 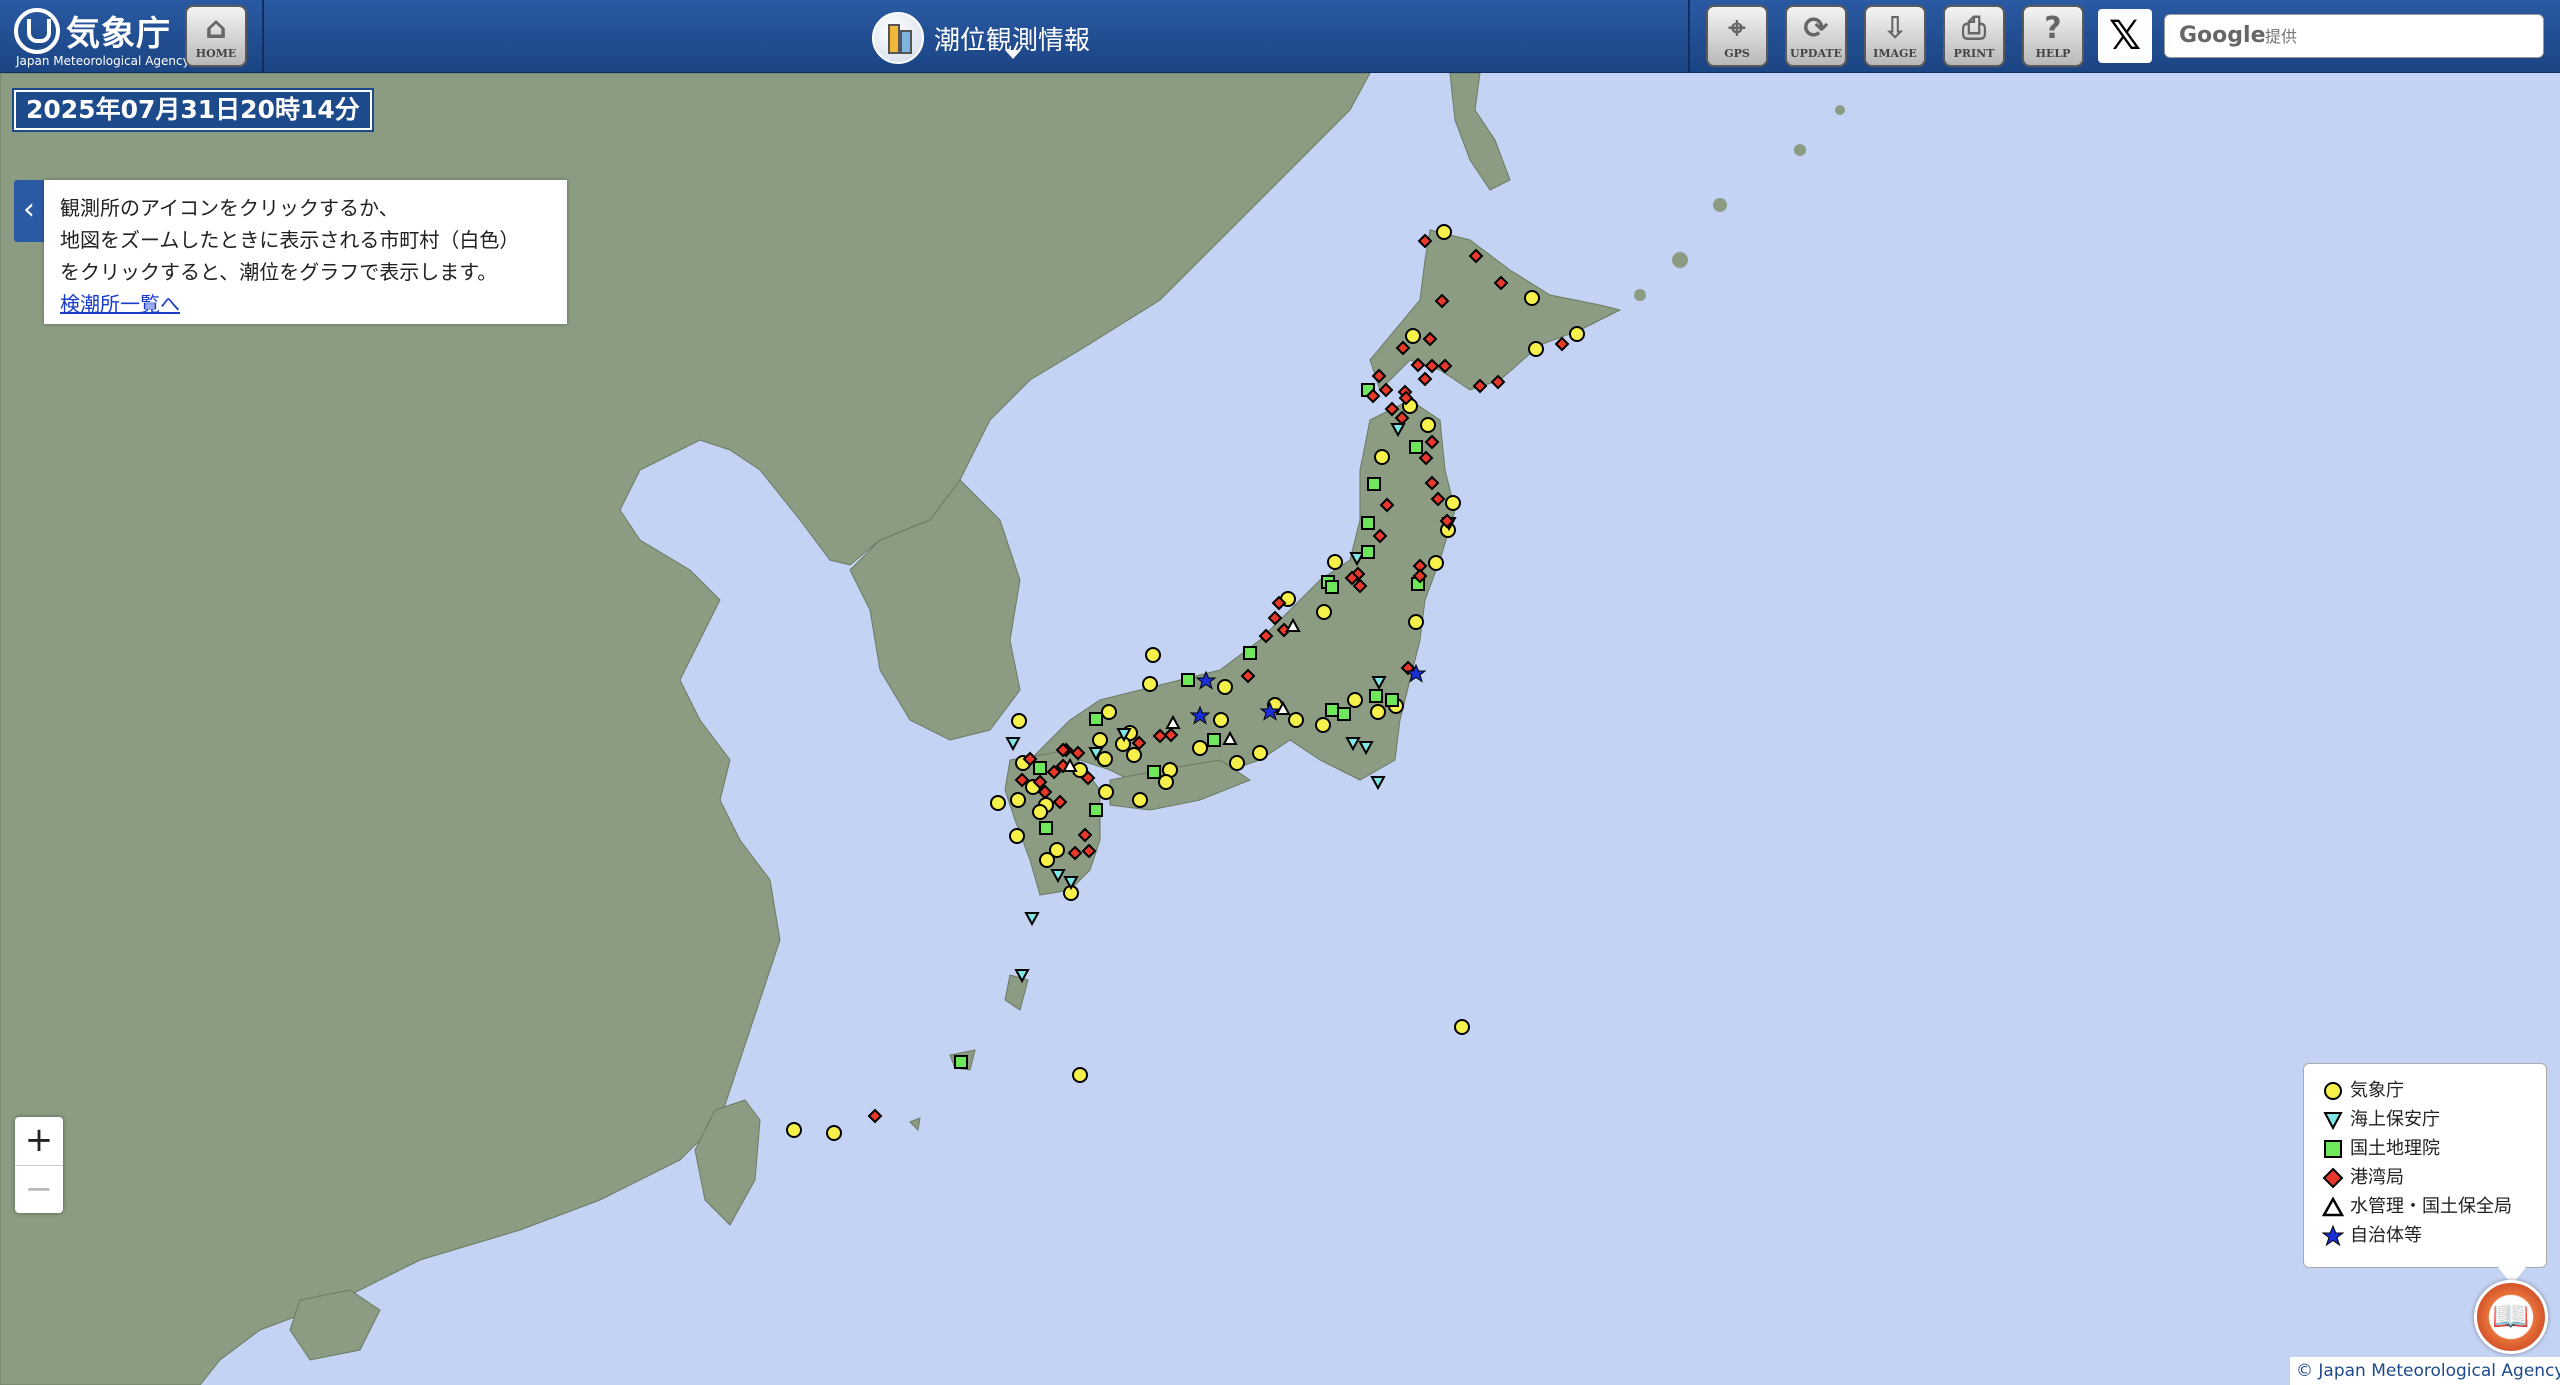 I want to click on legend-item-gsi: 国土地理院, so click(x=2425, y=1148).